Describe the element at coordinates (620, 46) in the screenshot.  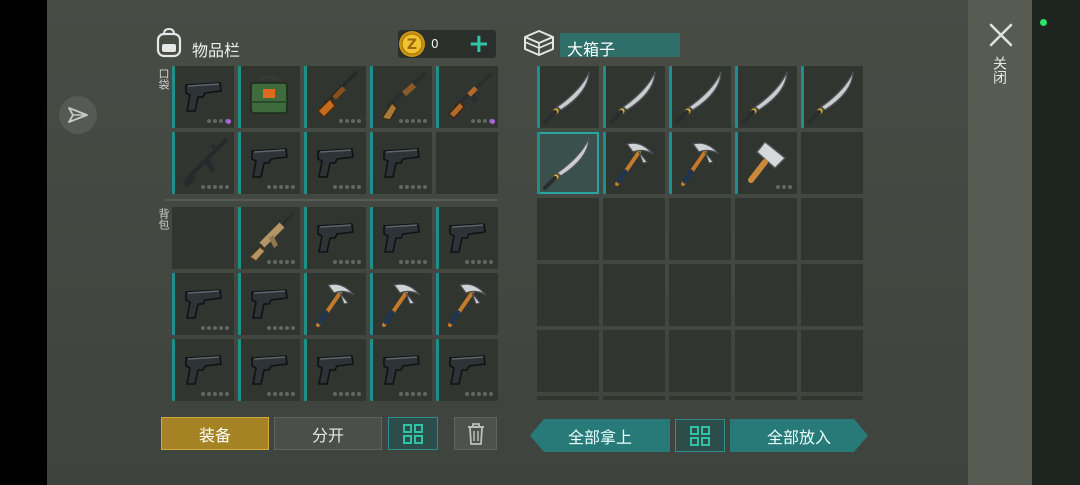
I see `container-title-field: 大箱子` at that location.